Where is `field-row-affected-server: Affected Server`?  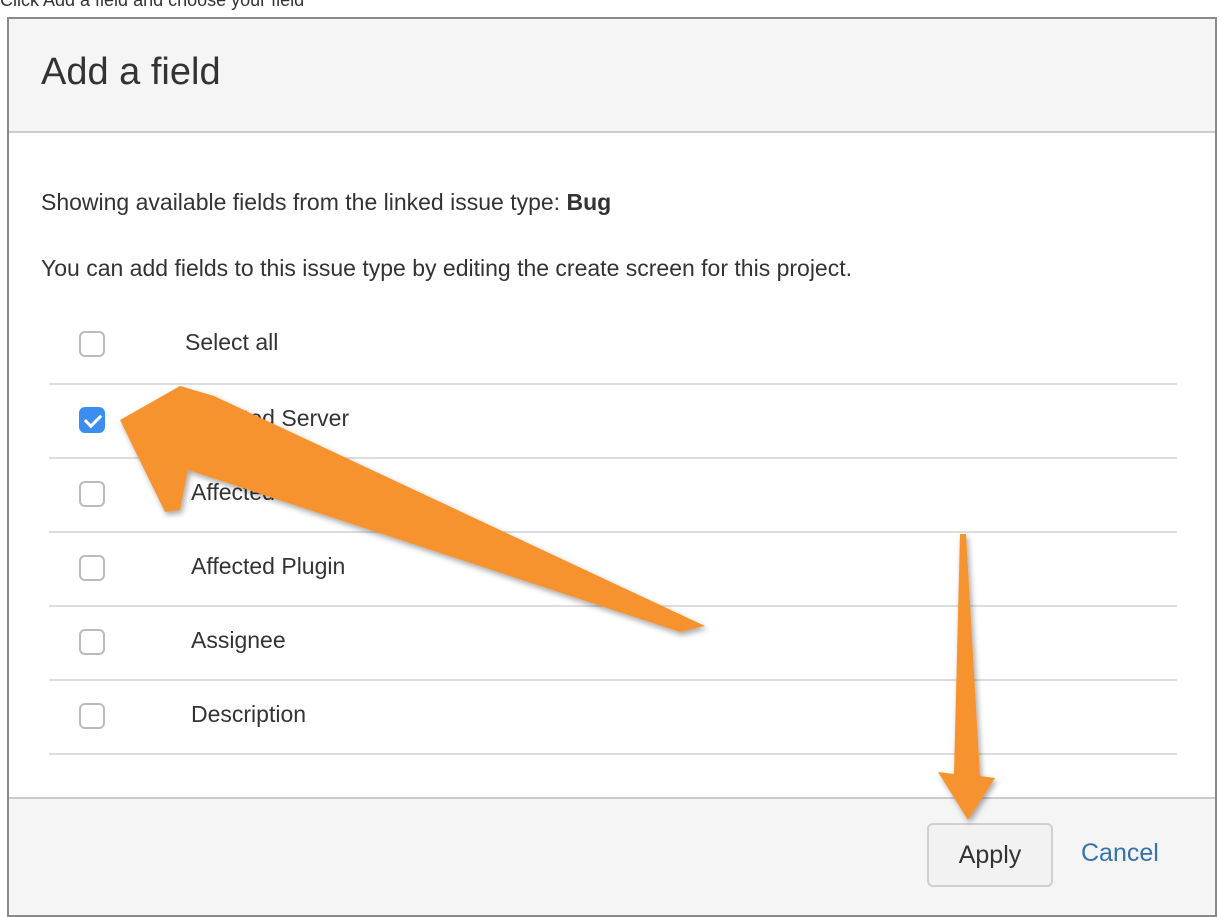
field-row-affected-server: Affected Server is located at coordinates (613, 421).